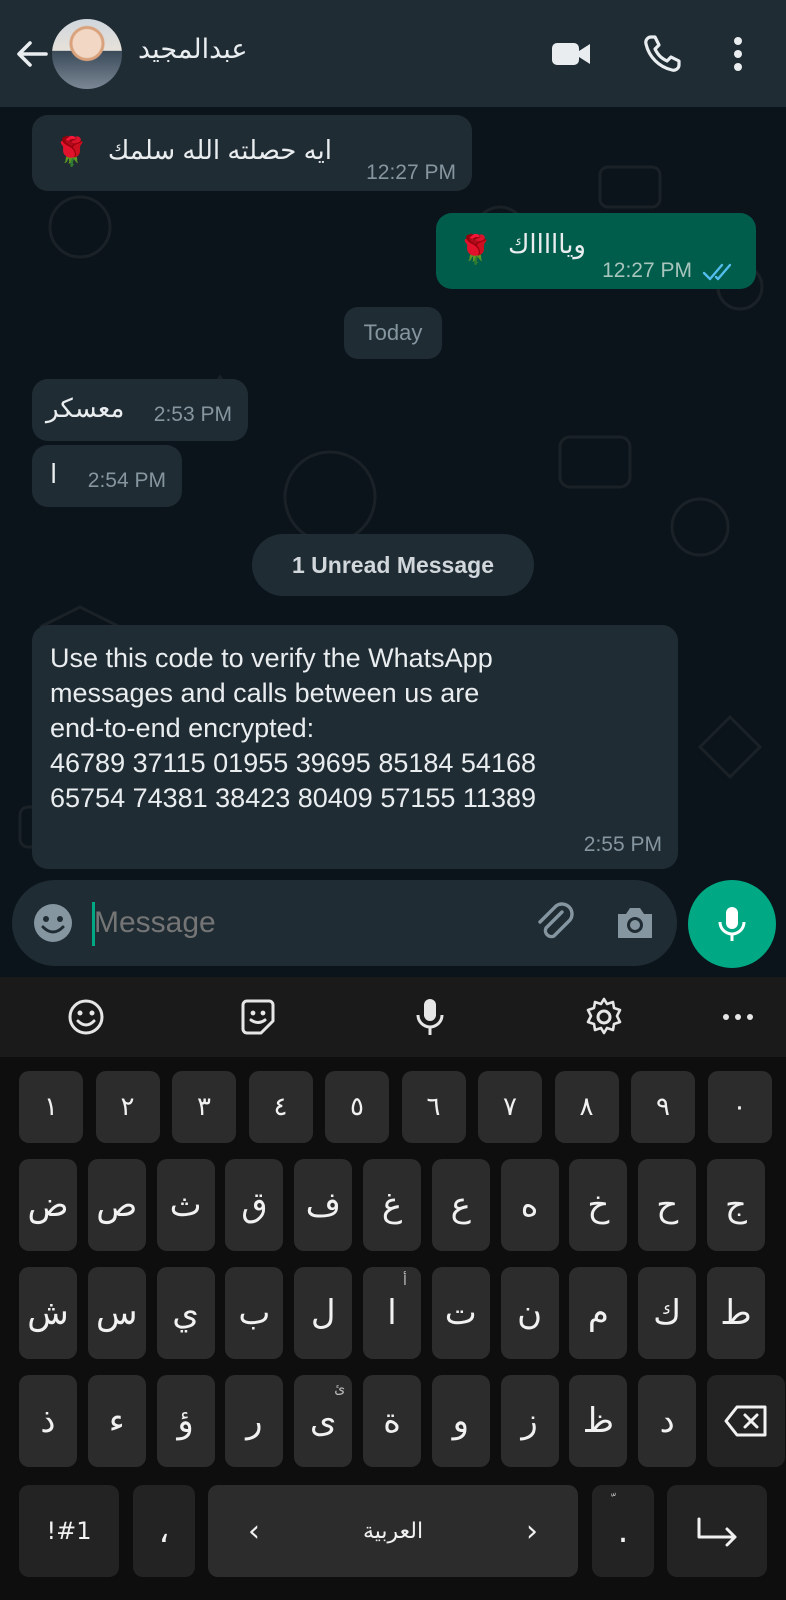 Image resolution: width=786 pixels, height=1600 pixels. Describe the element at coordinates (48, 1205) in the screenshot. I see `key-letter: ض` at that location.